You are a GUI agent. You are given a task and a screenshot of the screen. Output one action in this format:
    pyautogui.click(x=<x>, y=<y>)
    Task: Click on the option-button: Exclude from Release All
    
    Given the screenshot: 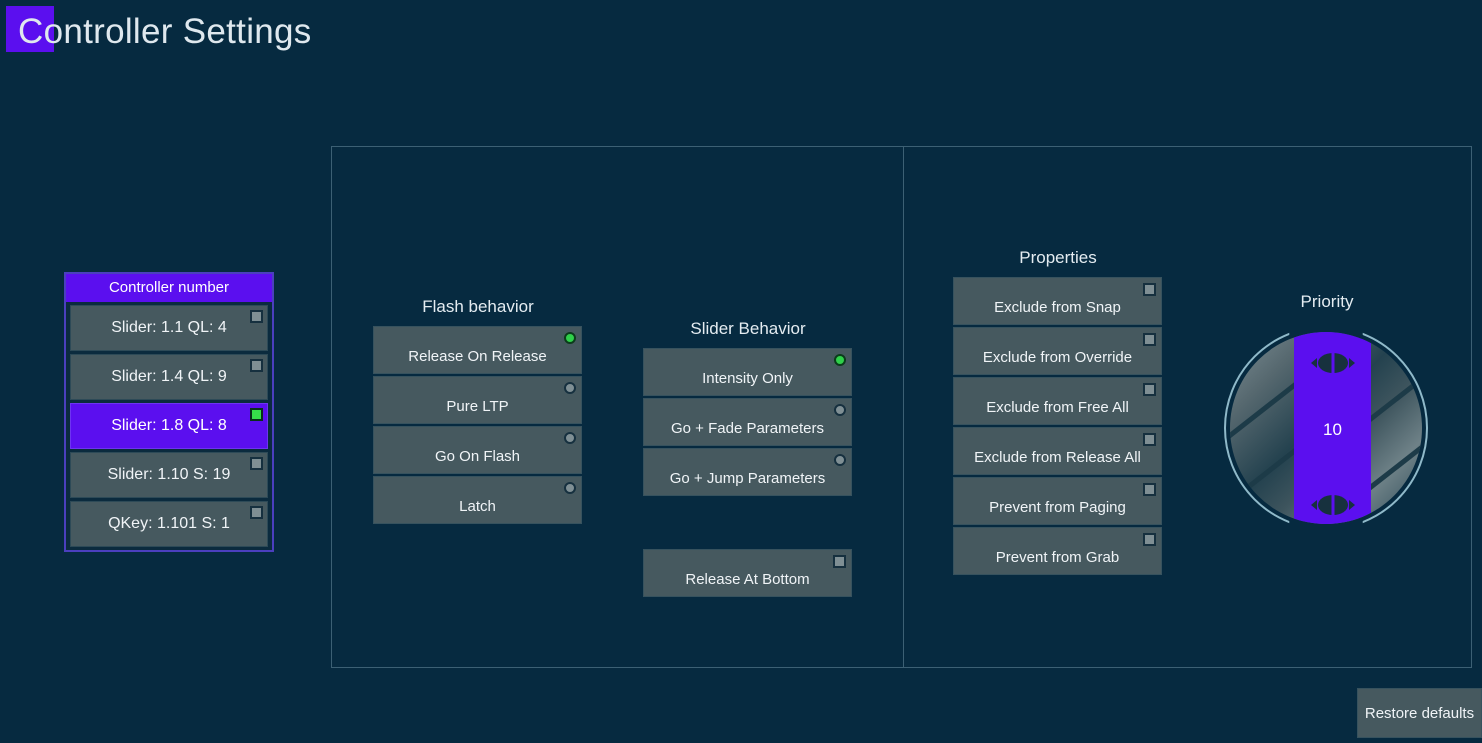 What is the action you would take?
    pyautogui.click(x=1057, y=451)
    